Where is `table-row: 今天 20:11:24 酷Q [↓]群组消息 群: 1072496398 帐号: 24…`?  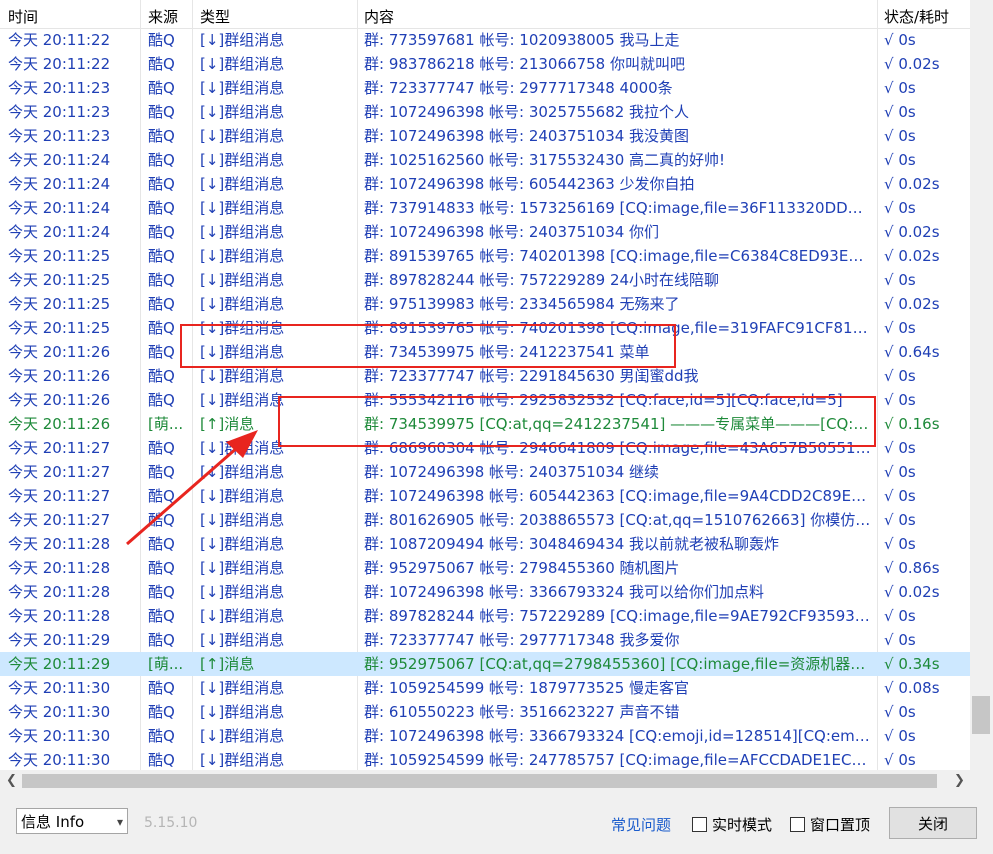
table-row: 今天 20:11:24 酷Q [↓]群组消息 群: 1072496398 帐号: 24… is located at coordinates (485, 232).